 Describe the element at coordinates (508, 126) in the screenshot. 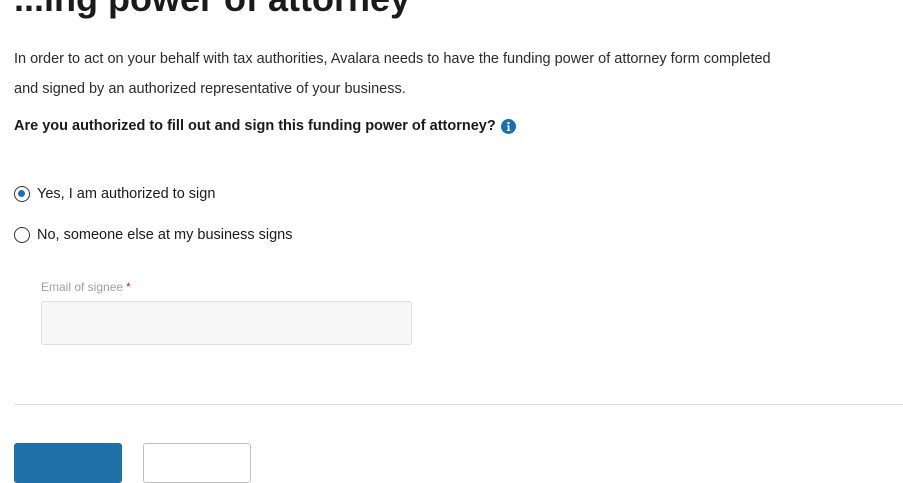

I see `info-circle-icon` at that location.